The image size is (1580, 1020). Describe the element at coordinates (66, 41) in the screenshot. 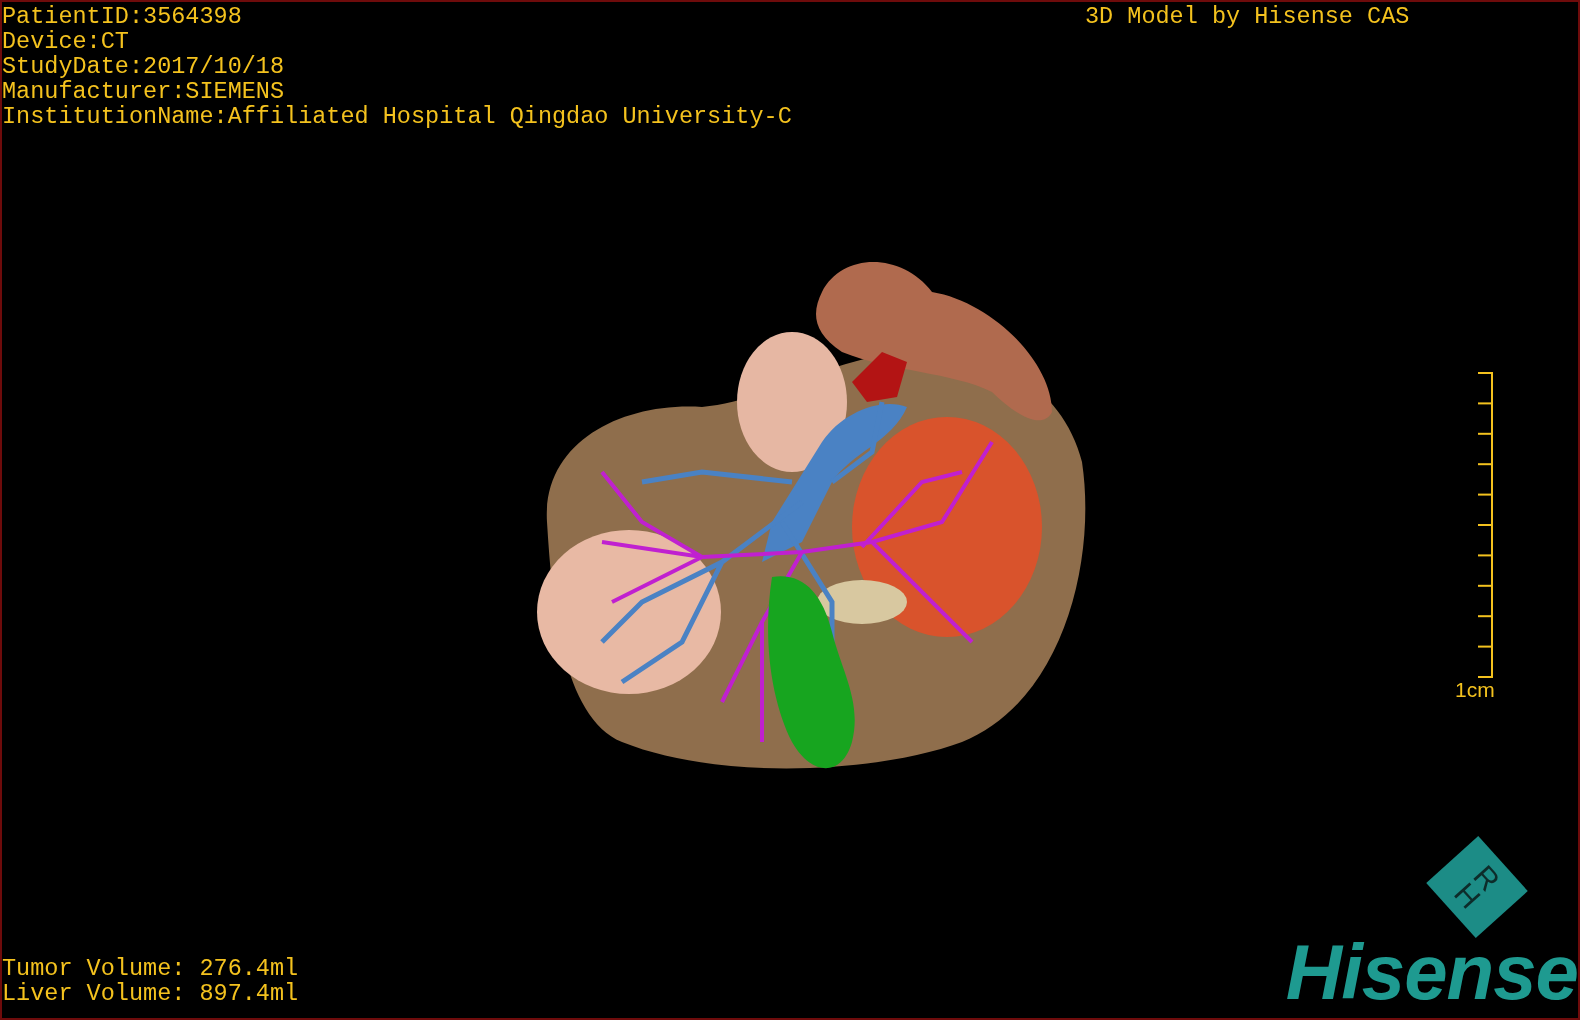

I see `info-line: Device:CT` at that location.